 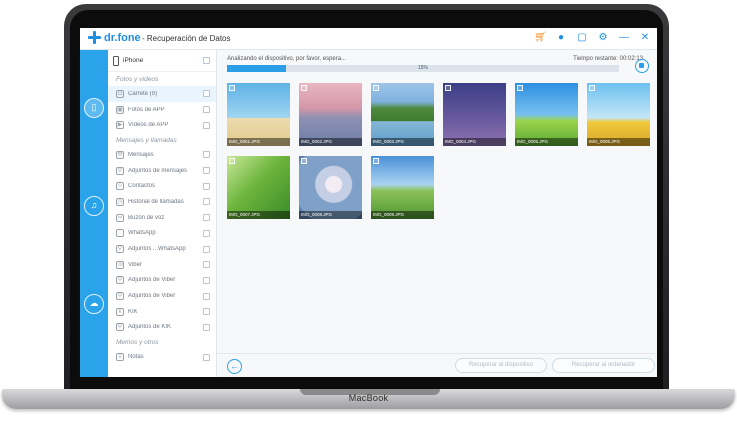 I want to click on photo-filename: IMG_0004.JPG, so click(x=474, y=142).